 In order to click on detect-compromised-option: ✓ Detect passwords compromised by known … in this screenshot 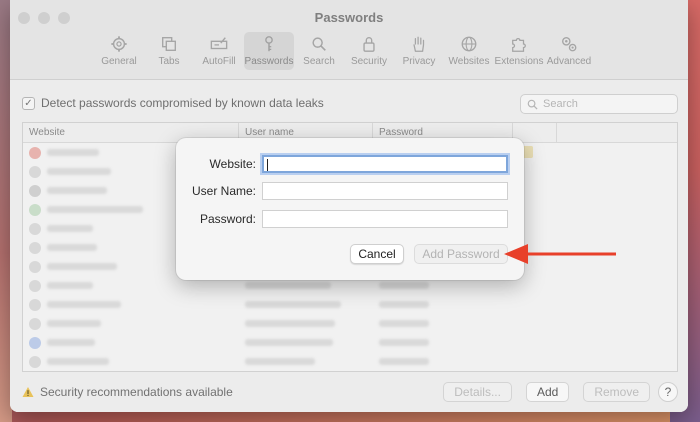, I will do `click(173, 103)`.